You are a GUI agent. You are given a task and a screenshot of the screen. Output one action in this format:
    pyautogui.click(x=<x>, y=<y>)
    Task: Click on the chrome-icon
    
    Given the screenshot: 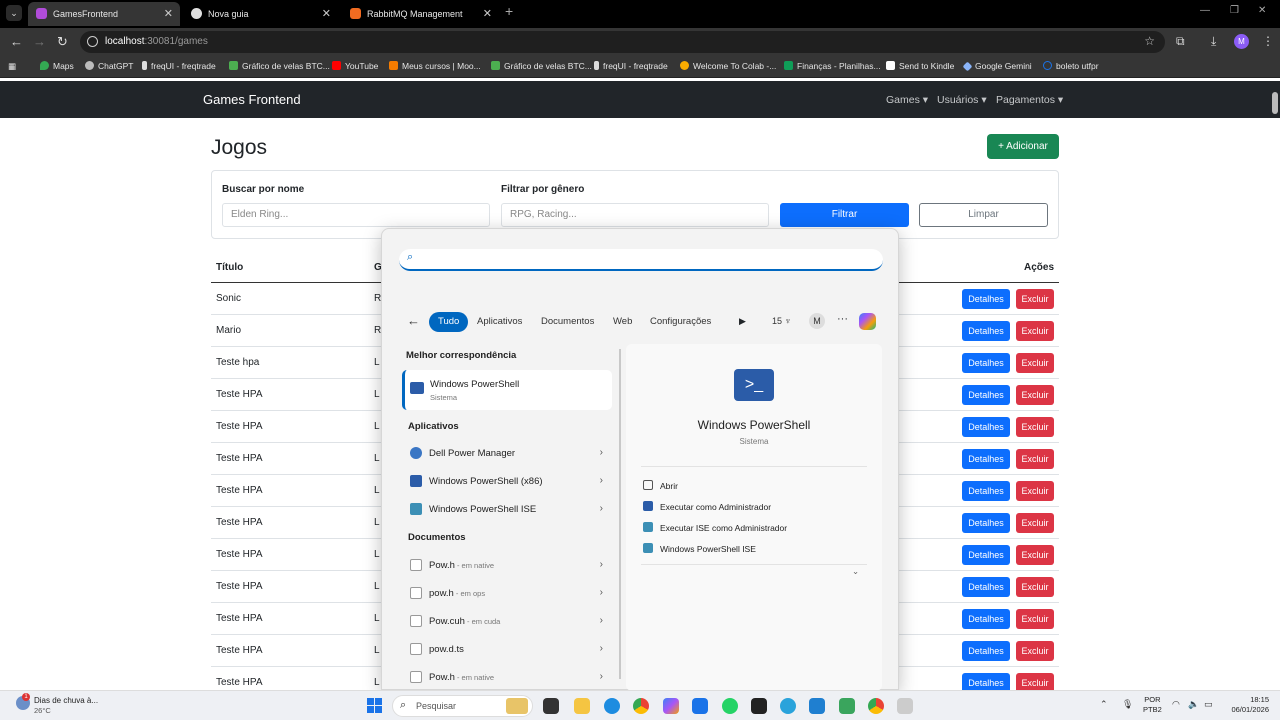 What is the action you would take?
    pyautogui.click(x=641, y=706)
    